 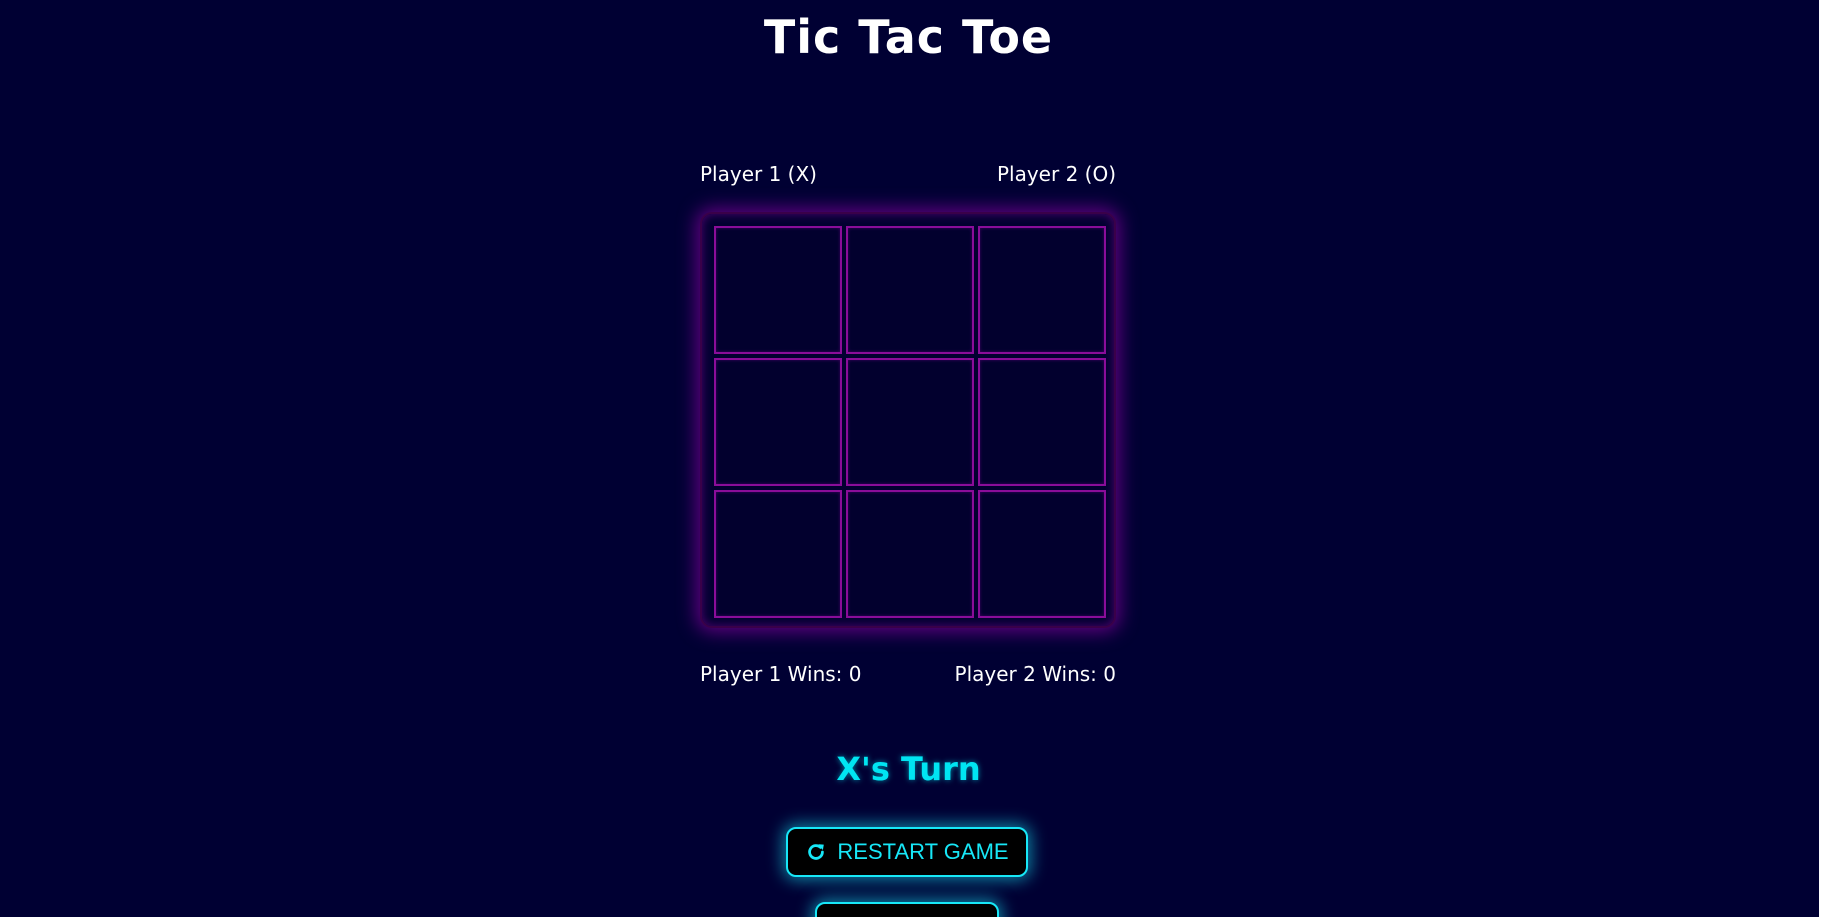 I want to click on game-board, so click(x=910, y=422).